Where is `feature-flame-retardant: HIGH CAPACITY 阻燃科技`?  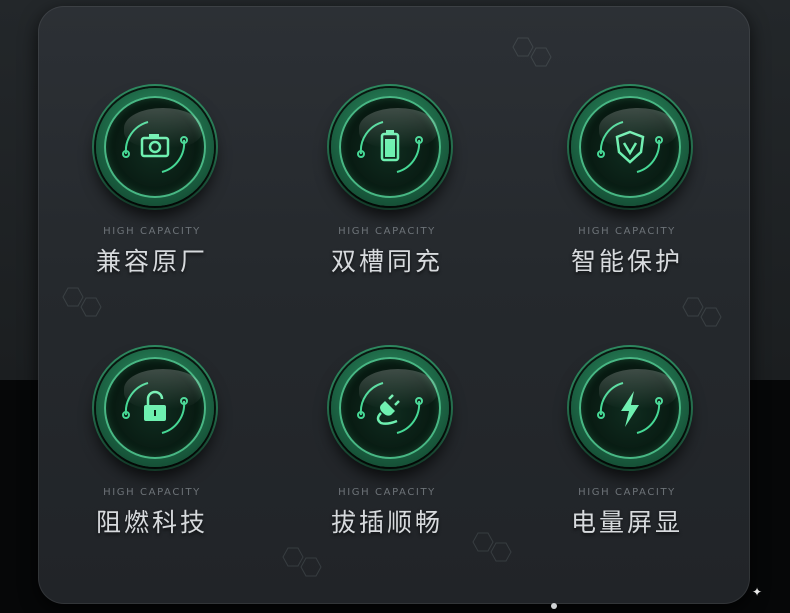 feature-flame-retardant: HIGH CAPACITY 阻燃科技 is located at coordinates (152, 469).